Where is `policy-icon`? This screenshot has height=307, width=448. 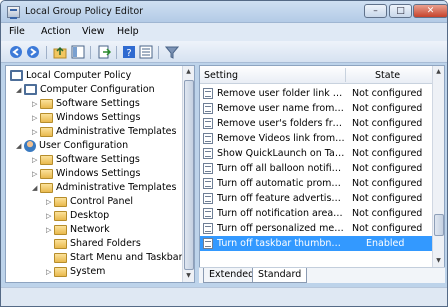
policy-icon is located at coordinates (16, 75).